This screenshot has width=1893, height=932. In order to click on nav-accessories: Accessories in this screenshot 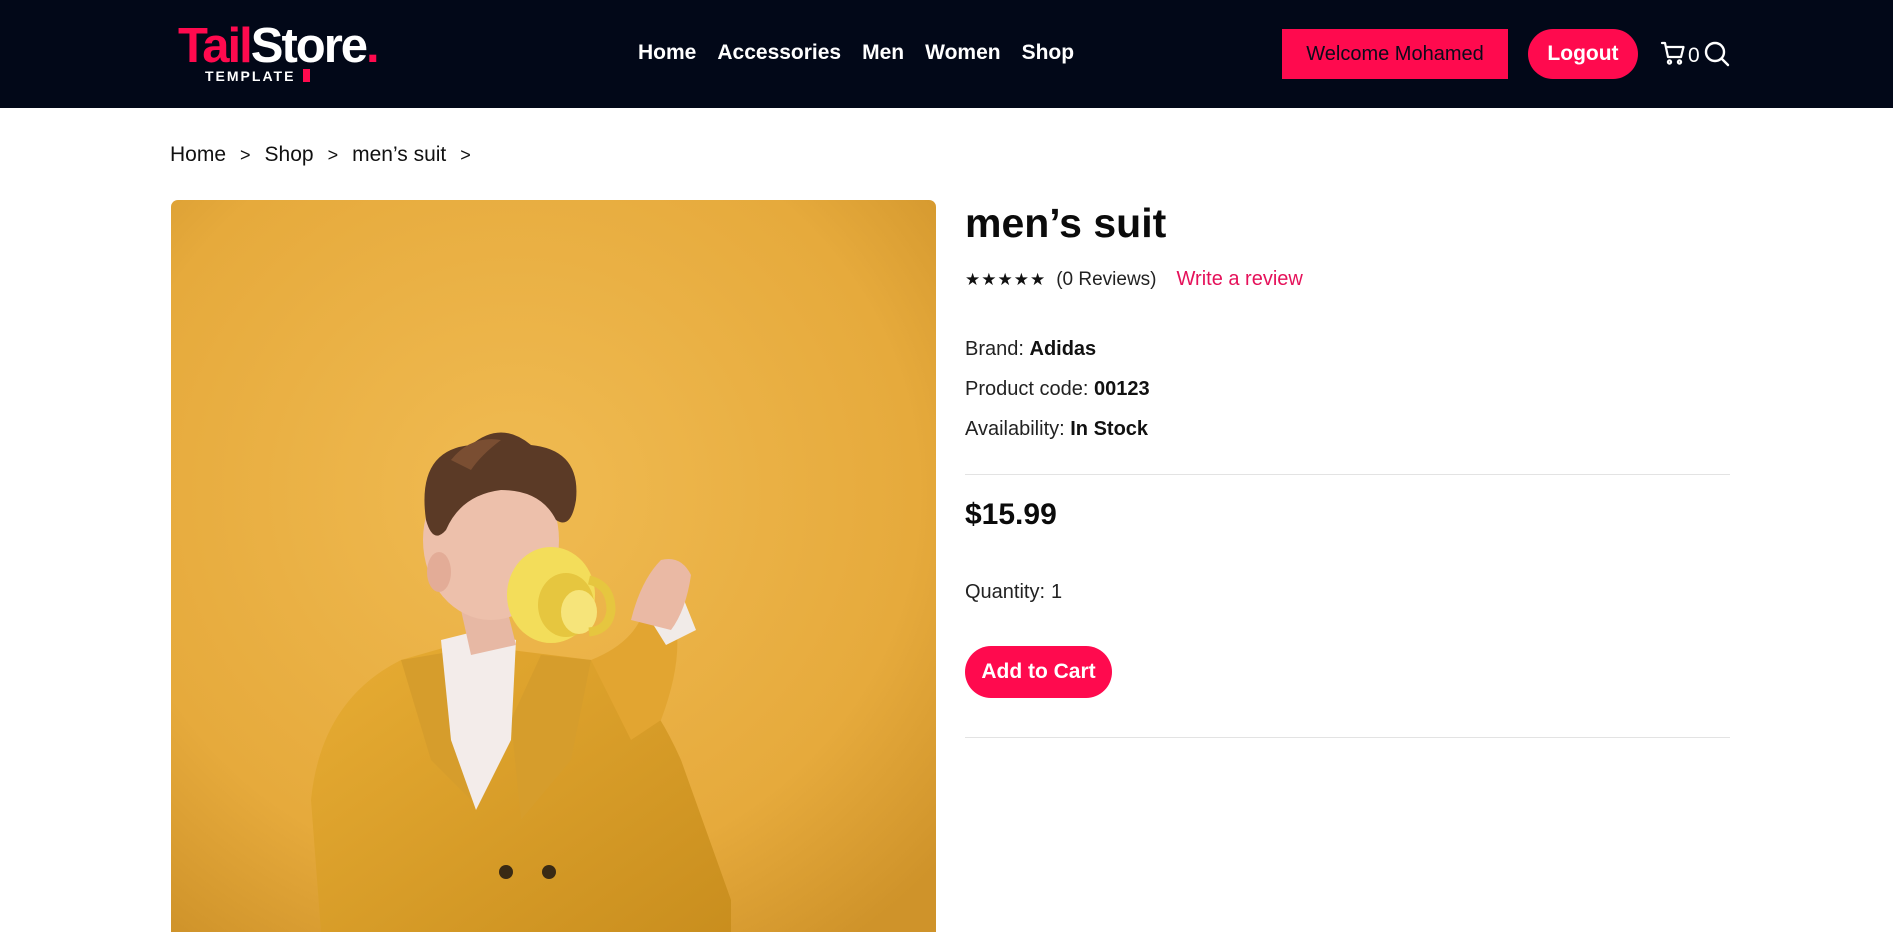, I will do `click(779, 53)`.